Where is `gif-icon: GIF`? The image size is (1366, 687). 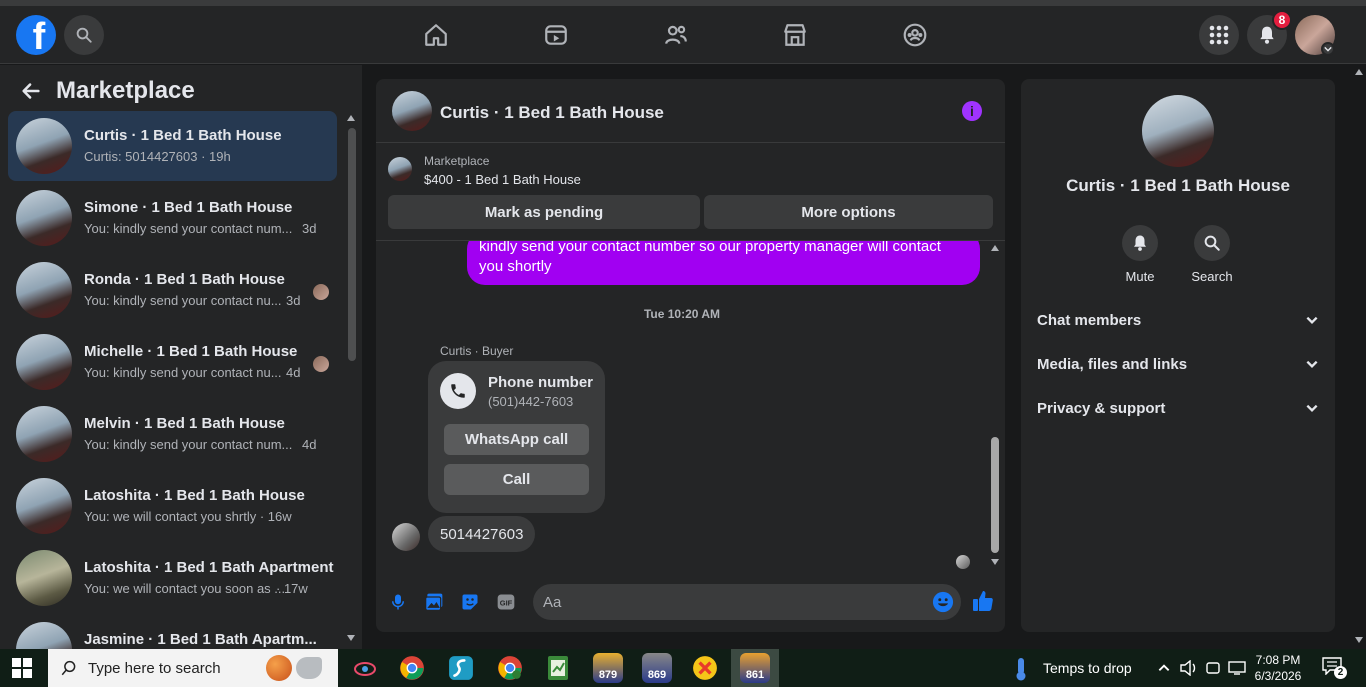
gif-icon: GIF is located at coordinates (506, 602).